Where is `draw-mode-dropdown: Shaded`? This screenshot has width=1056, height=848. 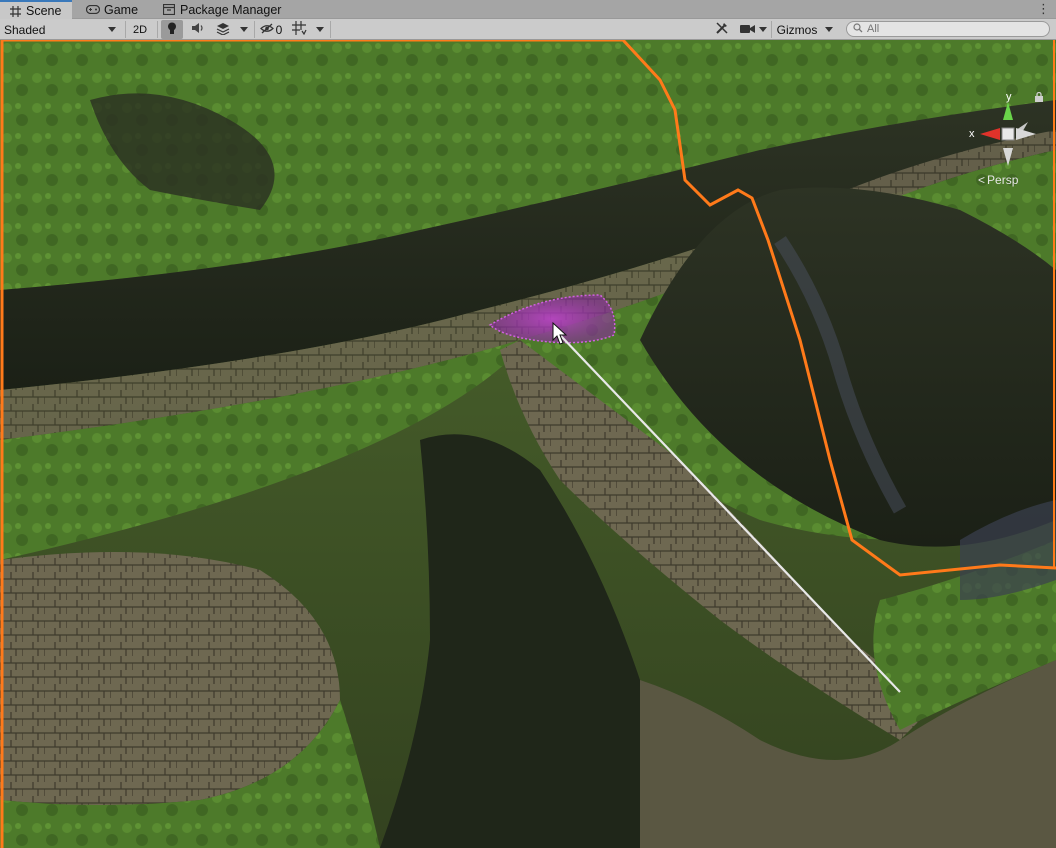
draw-mode-dropdown: Shaded is located at coordinates (62, 29).